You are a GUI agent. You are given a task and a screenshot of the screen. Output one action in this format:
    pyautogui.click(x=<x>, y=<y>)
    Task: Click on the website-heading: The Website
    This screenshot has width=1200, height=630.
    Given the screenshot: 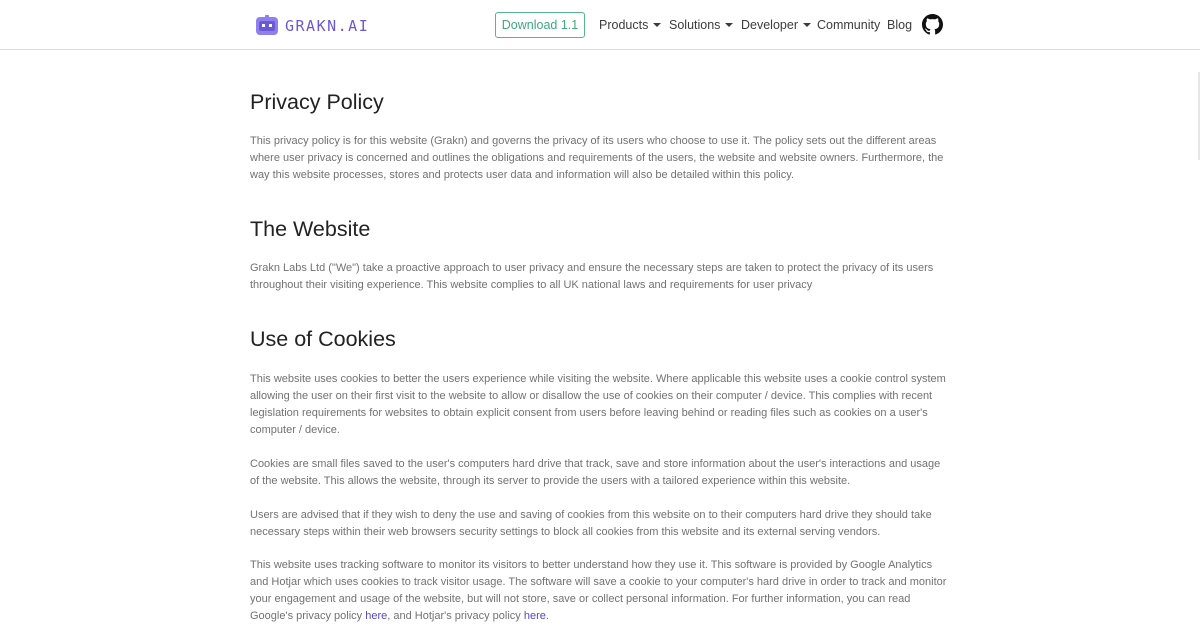 What is the action you would take?
    pyautogui.click(x=310, y=229)
    